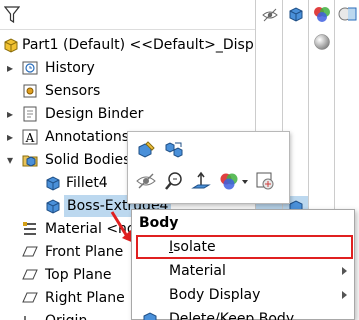 The height and width of the screenshot is (320, 359). What do you see at coordinates (10, 160) in the screenshot?
I see `expander-icon: ▾` at bounding box center [10, 160].